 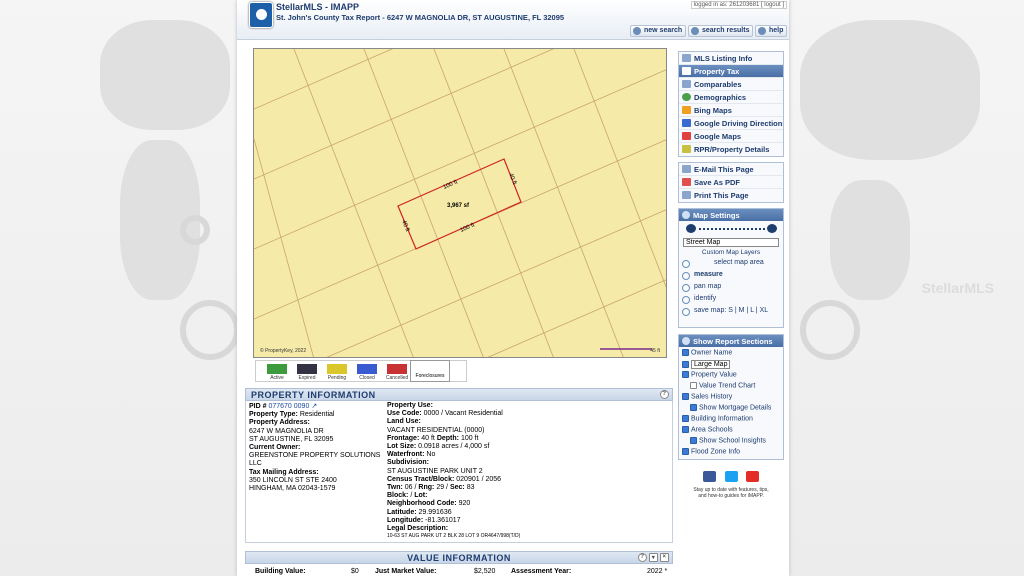 I want to click on select-area-tool: select map area, so click(x=731, y=264).